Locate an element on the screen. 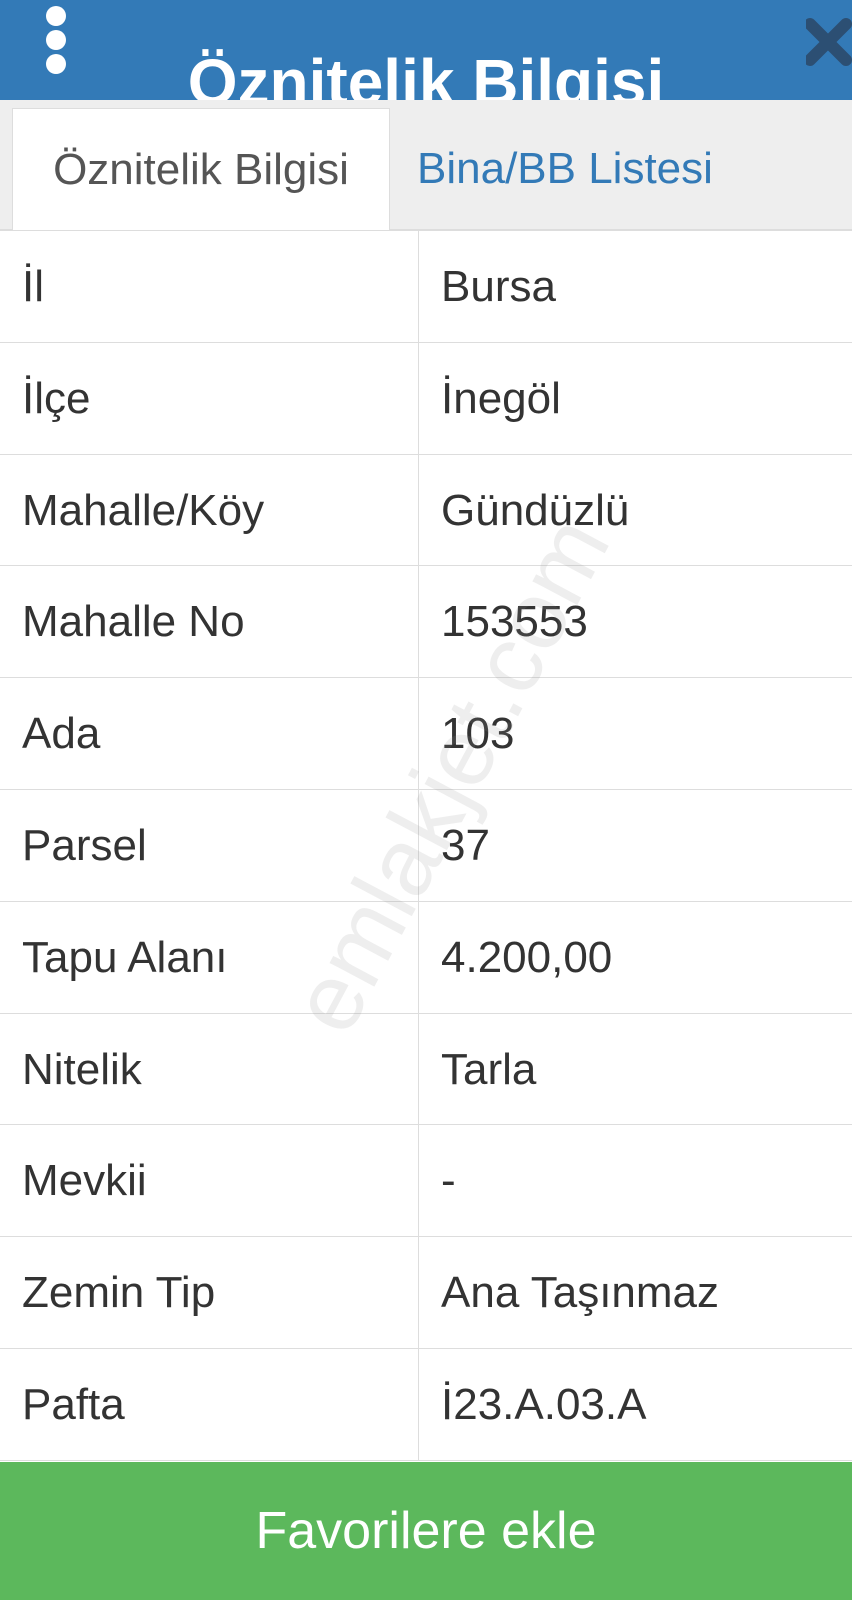 This screenshot has width=852, height=1600. table-row: İl Bursa is located at coordinates (426, 287).